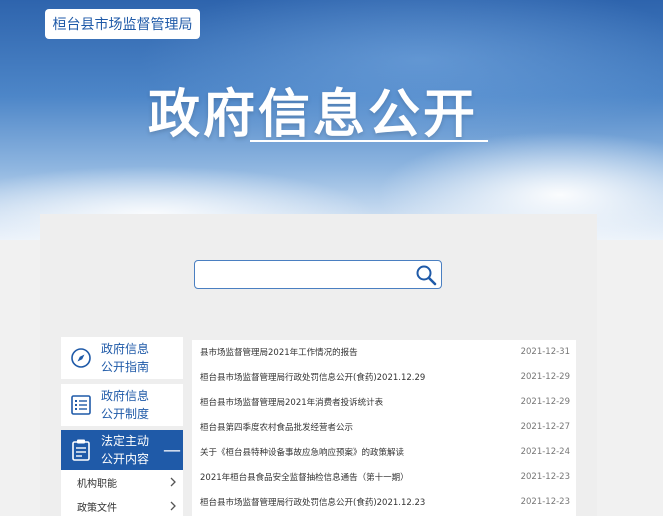  What do you see at coordinates (545, 352) in the screenshot?
I see `news-date: 2021-12-31` at bounding box center [545, 352].